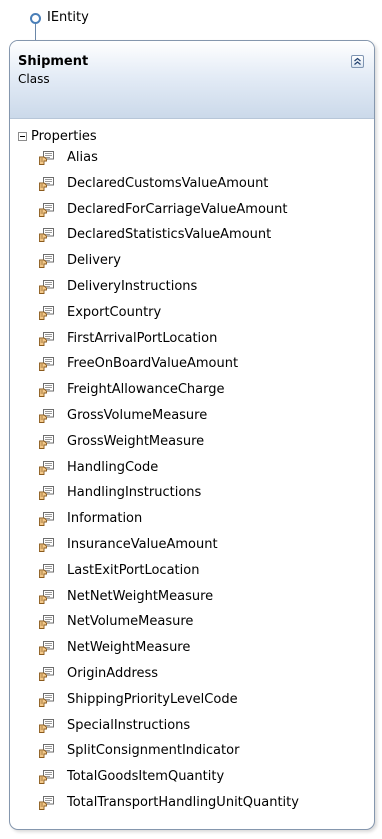  What do you see at coordinates (183, 802) in the screenshot?
I see `property-label: TotalTransportHandlingUnitQuantity` at bounding box center [183, 802].